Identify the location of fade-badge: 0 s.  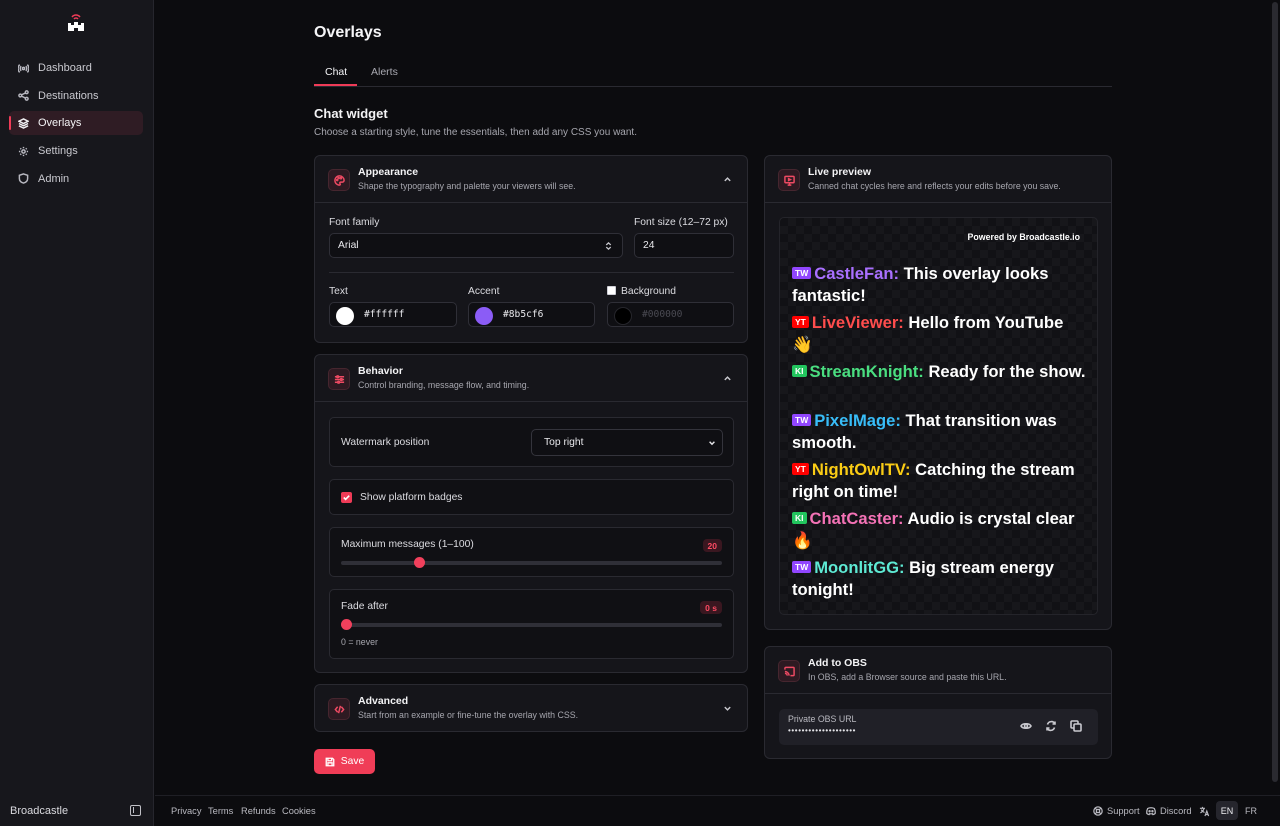
(711, 607).